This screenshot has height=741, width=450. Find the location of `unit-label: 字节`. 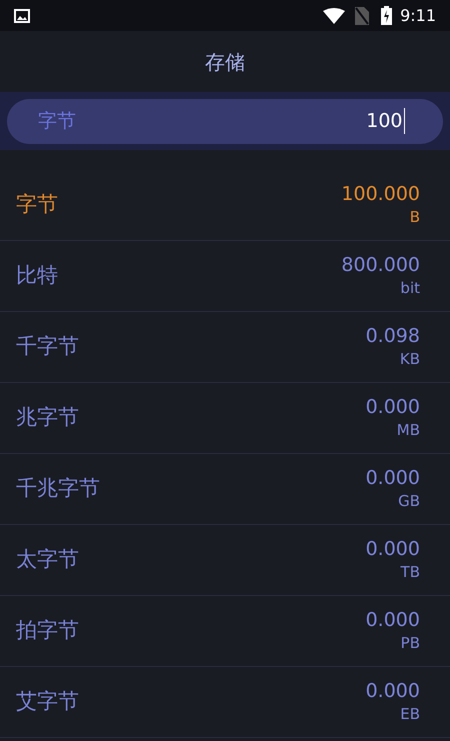

unit-label: 字节 is located at coordinates (57, 121).